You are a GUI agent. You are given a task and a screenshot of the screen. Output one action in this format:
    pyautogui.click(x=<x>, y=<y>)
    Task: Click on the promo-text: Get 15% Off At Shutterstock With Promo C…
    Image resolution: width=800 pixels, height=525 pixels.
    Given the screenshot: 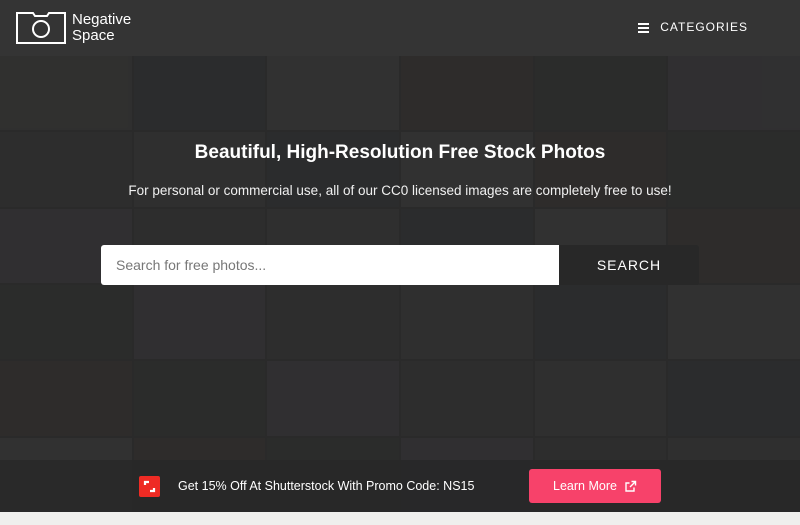 What is the action you would take?
    pyautogui.click(x=326, y=486)
    